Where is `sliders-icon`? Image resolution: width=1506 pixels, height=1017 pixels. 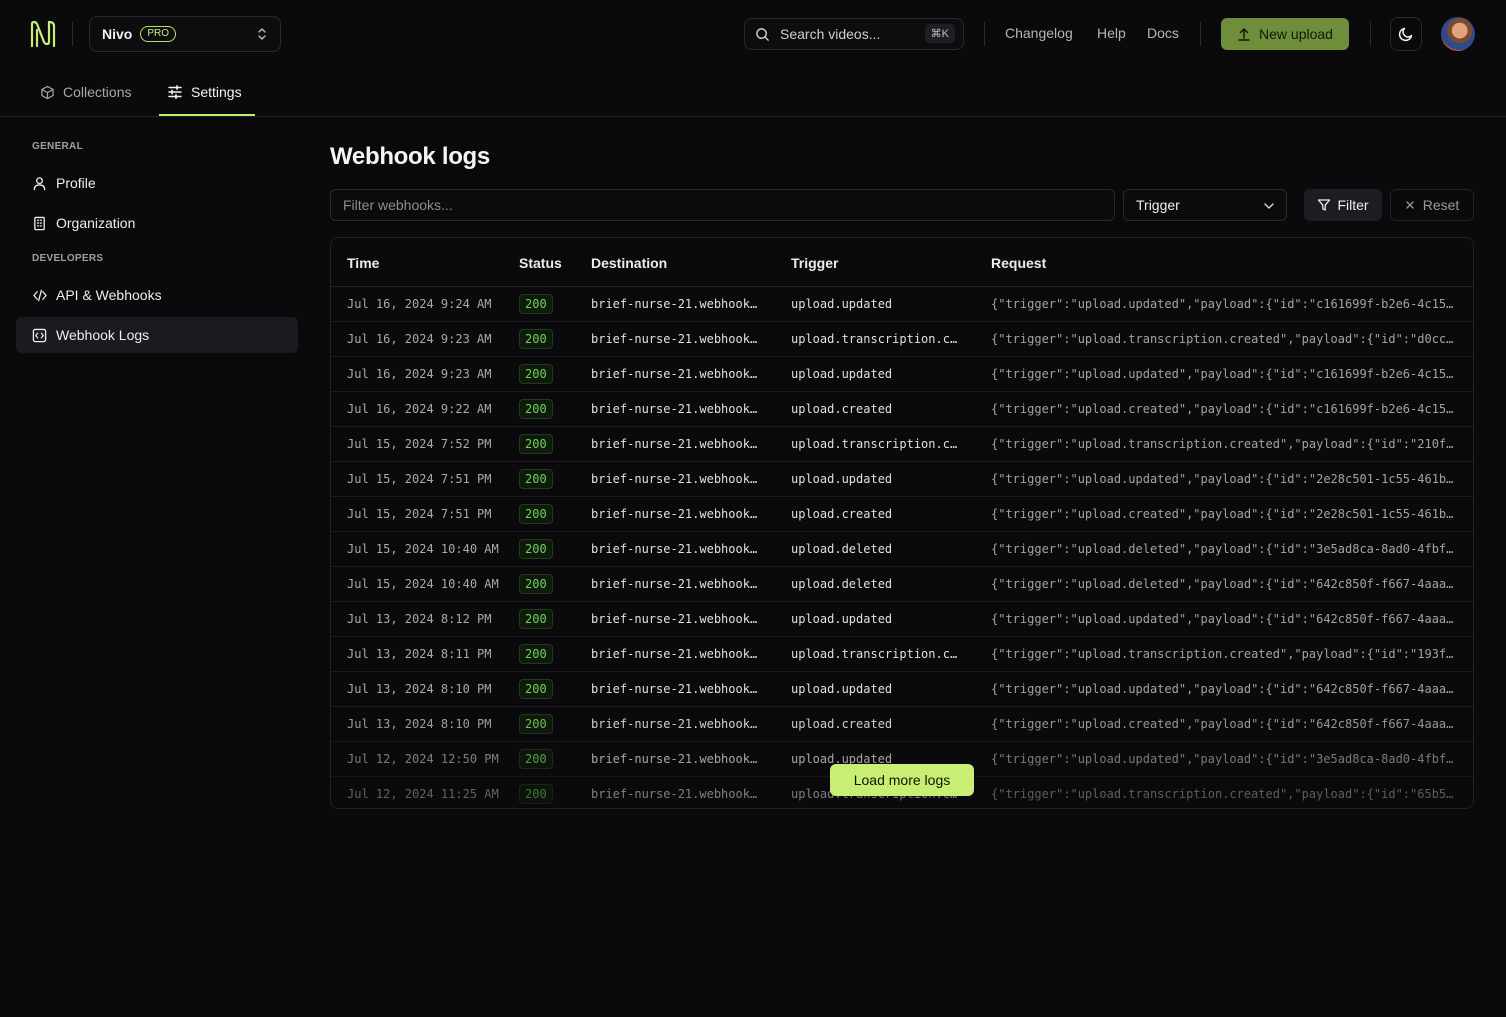 sliders-icon is located at coordinates (175, 92).